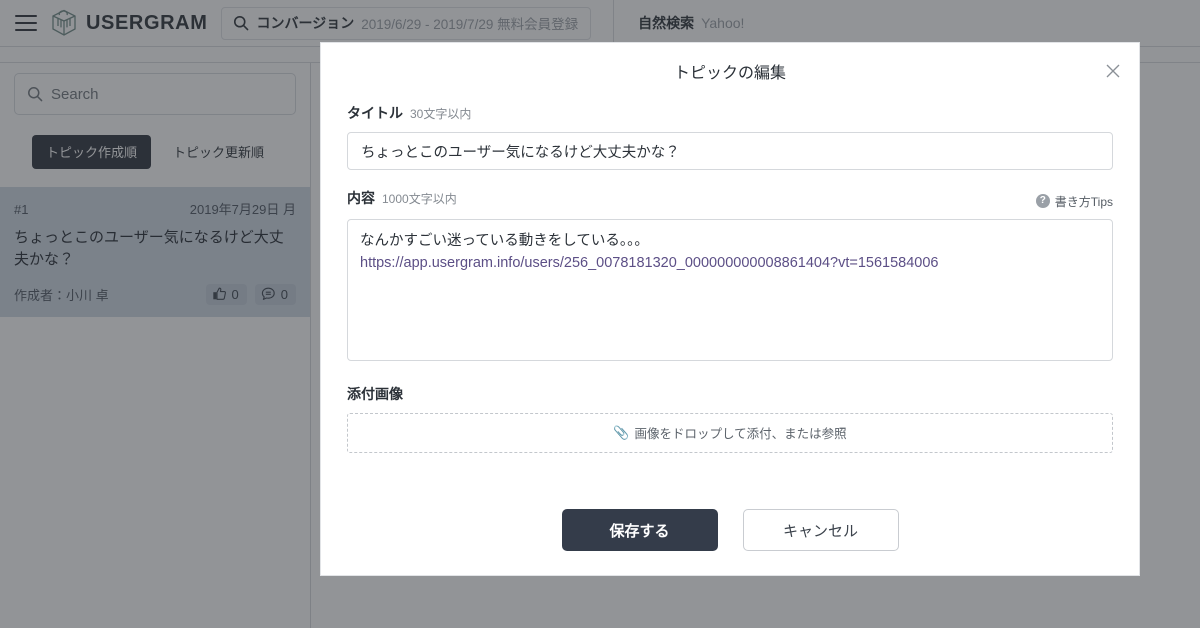  Describe the element at coordinates (1113, 71) in the screenshot. I see `close-icon` at that location.